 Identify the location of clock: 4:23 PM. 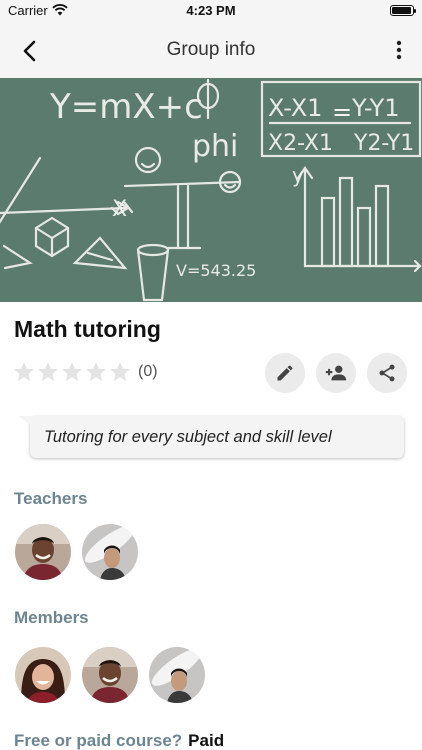
(211, 10).